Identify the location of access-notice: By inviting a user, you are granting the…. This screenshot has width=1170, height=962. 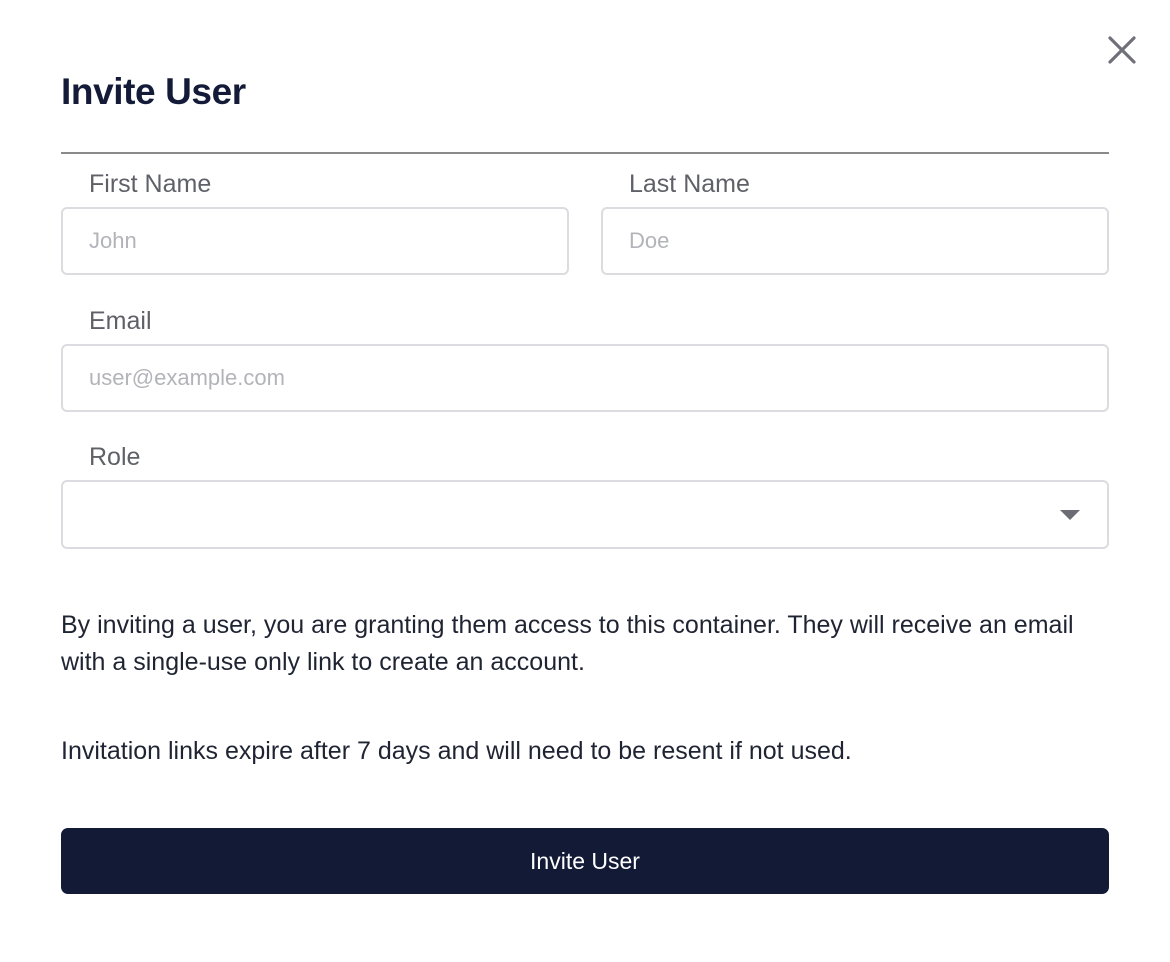
(567, 643).